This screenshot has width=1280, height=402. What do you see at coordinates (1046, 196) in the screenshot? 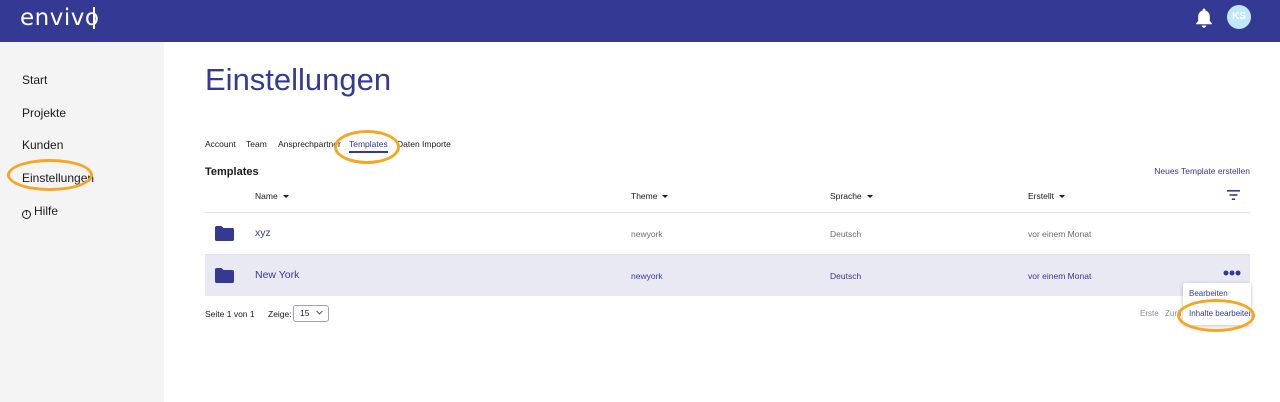
I see `column-header-erstellt: Erstellt` at bounding box center [1046, 196].